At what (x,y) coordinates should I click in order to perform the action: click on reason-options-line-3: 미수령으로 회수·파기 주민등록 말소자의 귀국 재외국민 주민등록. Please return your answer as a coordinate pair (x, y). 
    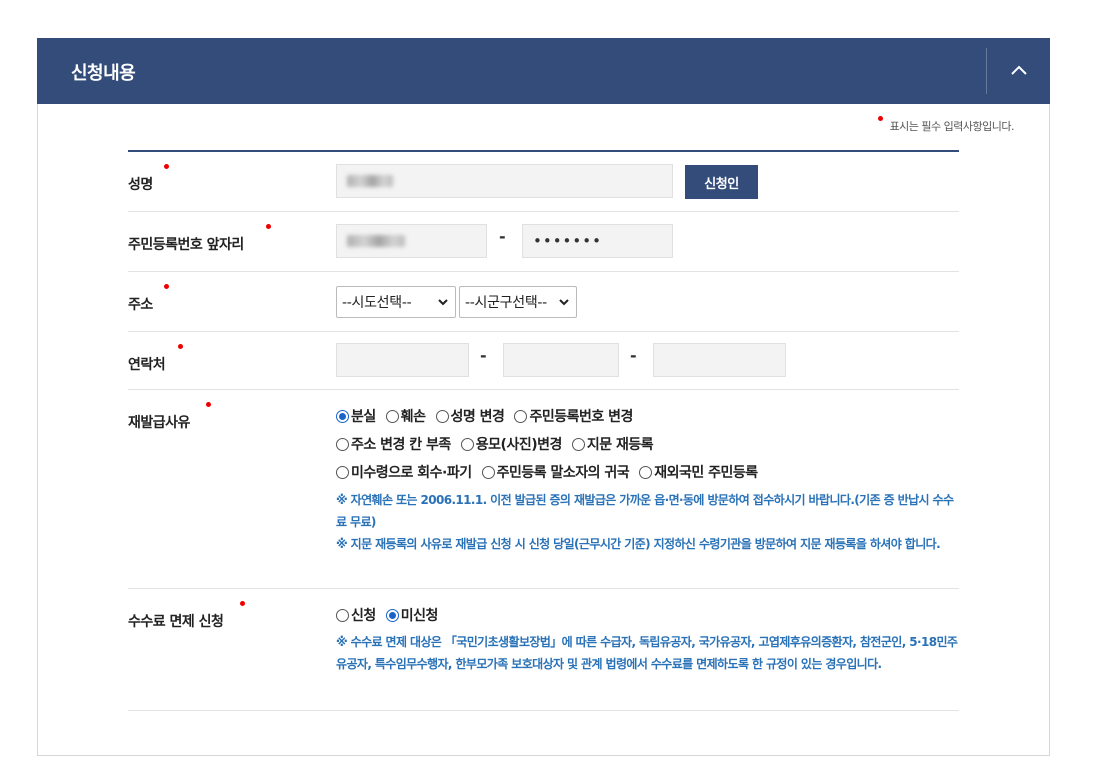
    Looking at the image, I should click on (547, 472).